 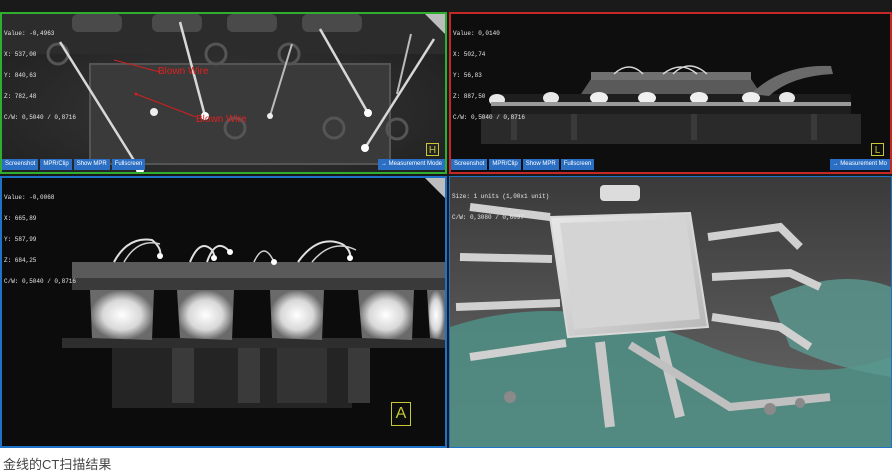 What do you see at coordinates (57, 464) in the screenshot?
I see `figure-caption: 金线的CT扫描结果` at bounding box center [57, 464].